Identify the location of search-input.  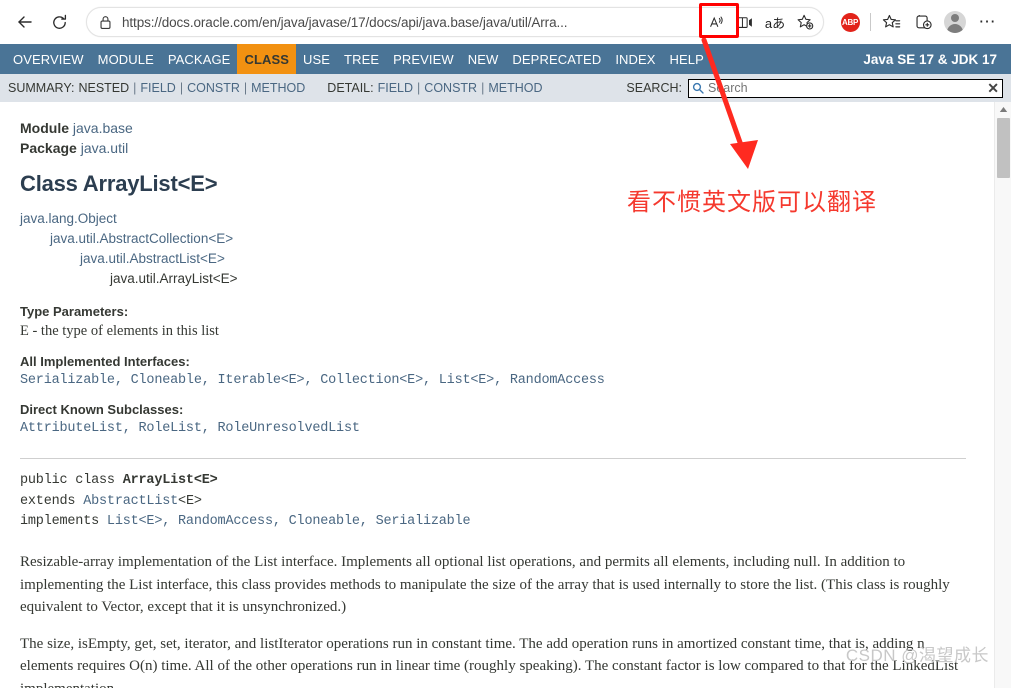
(846, 88).